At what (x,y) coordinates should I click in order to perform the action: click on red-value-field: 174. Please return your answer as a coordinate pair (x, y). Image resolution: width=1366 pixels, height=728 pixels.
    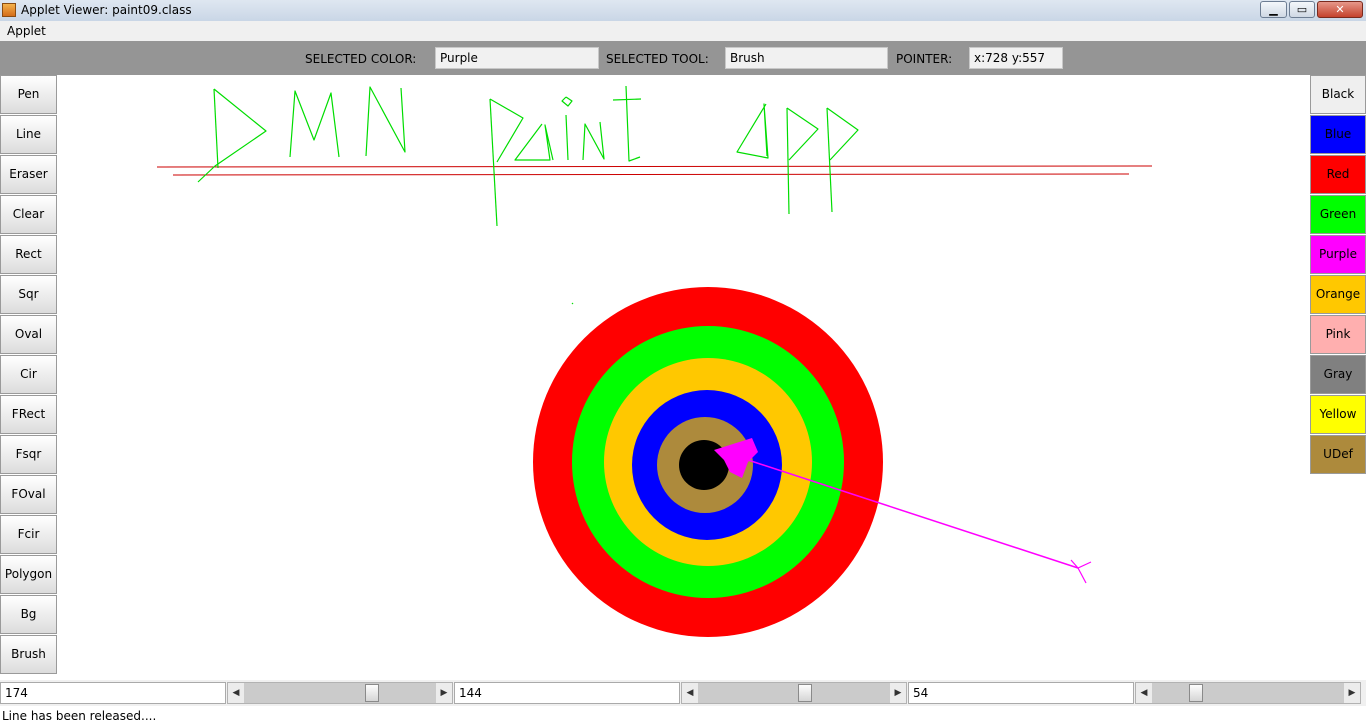
    Looking at the image, I should click on (113, 693).